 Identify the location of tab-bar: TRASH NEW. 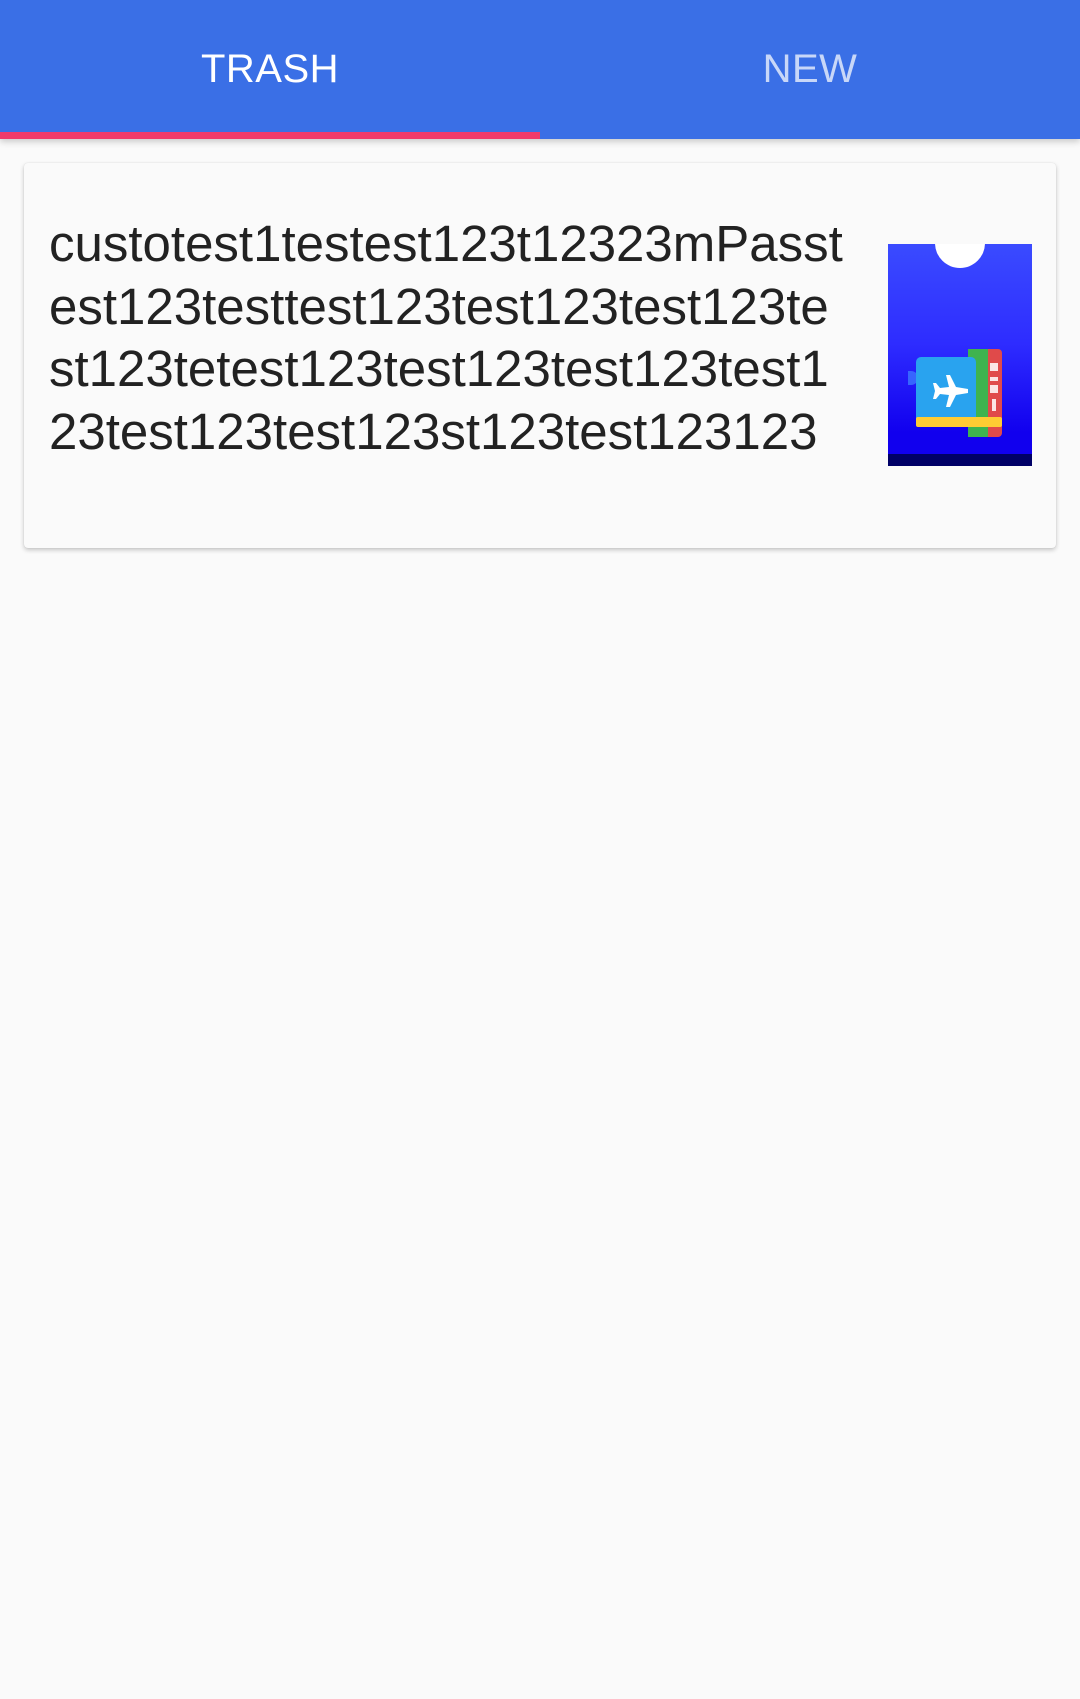
(540, 69).